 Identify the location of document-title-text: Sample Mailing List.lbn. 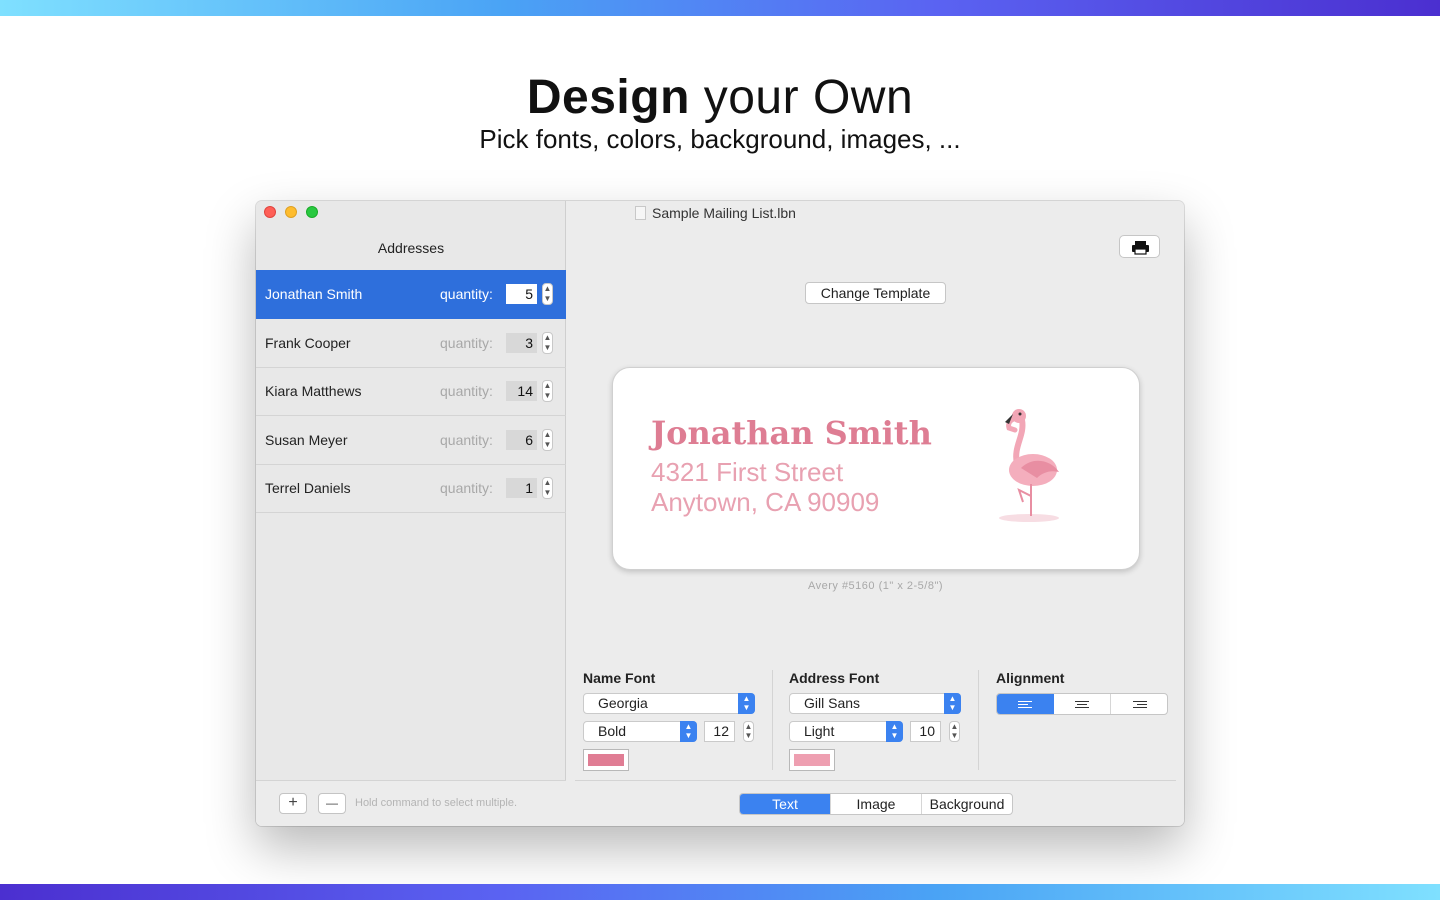
(724, 213).